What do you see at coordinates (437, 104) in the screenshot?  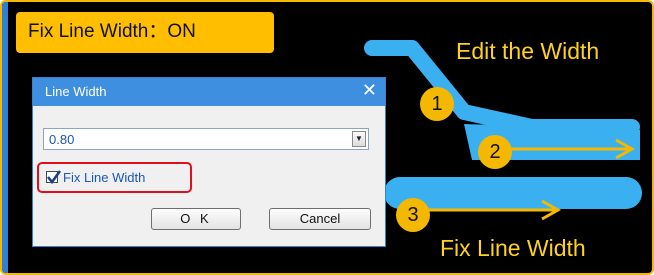 I see `step-badge-1: 1` at bounding box center [437, 104].